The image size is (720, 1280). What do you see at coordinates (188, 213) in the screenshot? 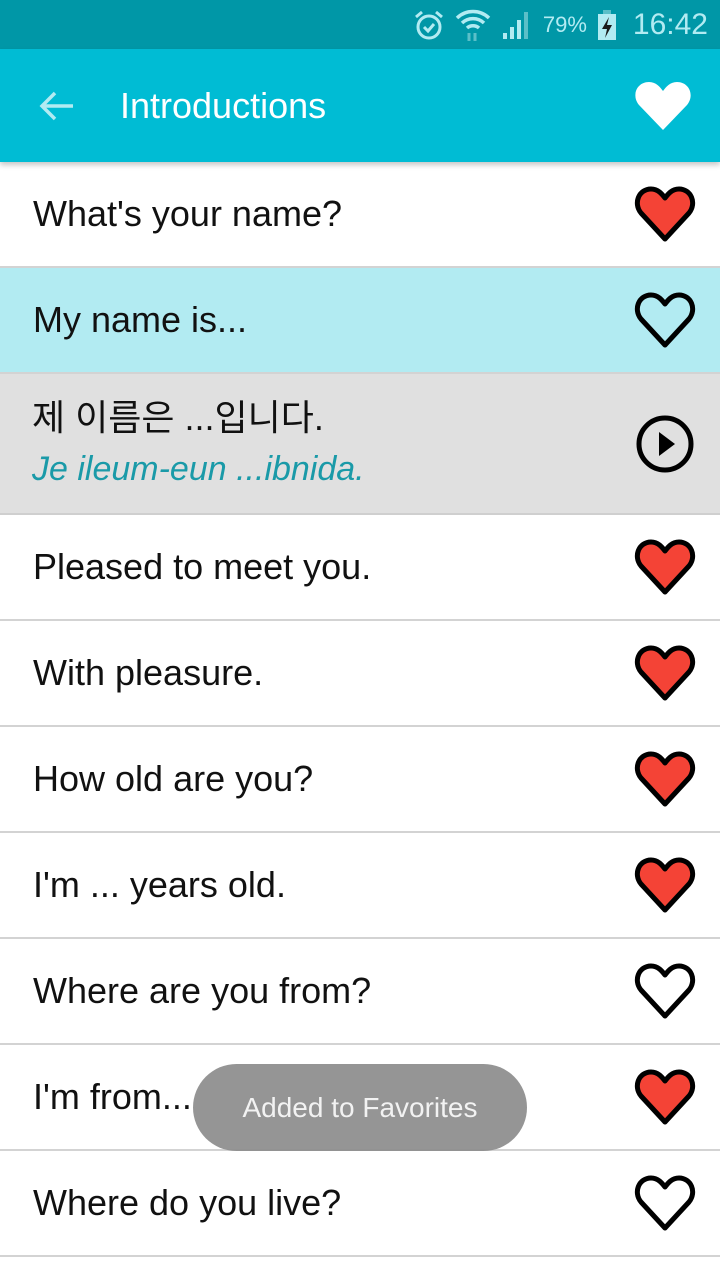
I see `phrase-text: What's your name?` at bounding box center [188, 213].